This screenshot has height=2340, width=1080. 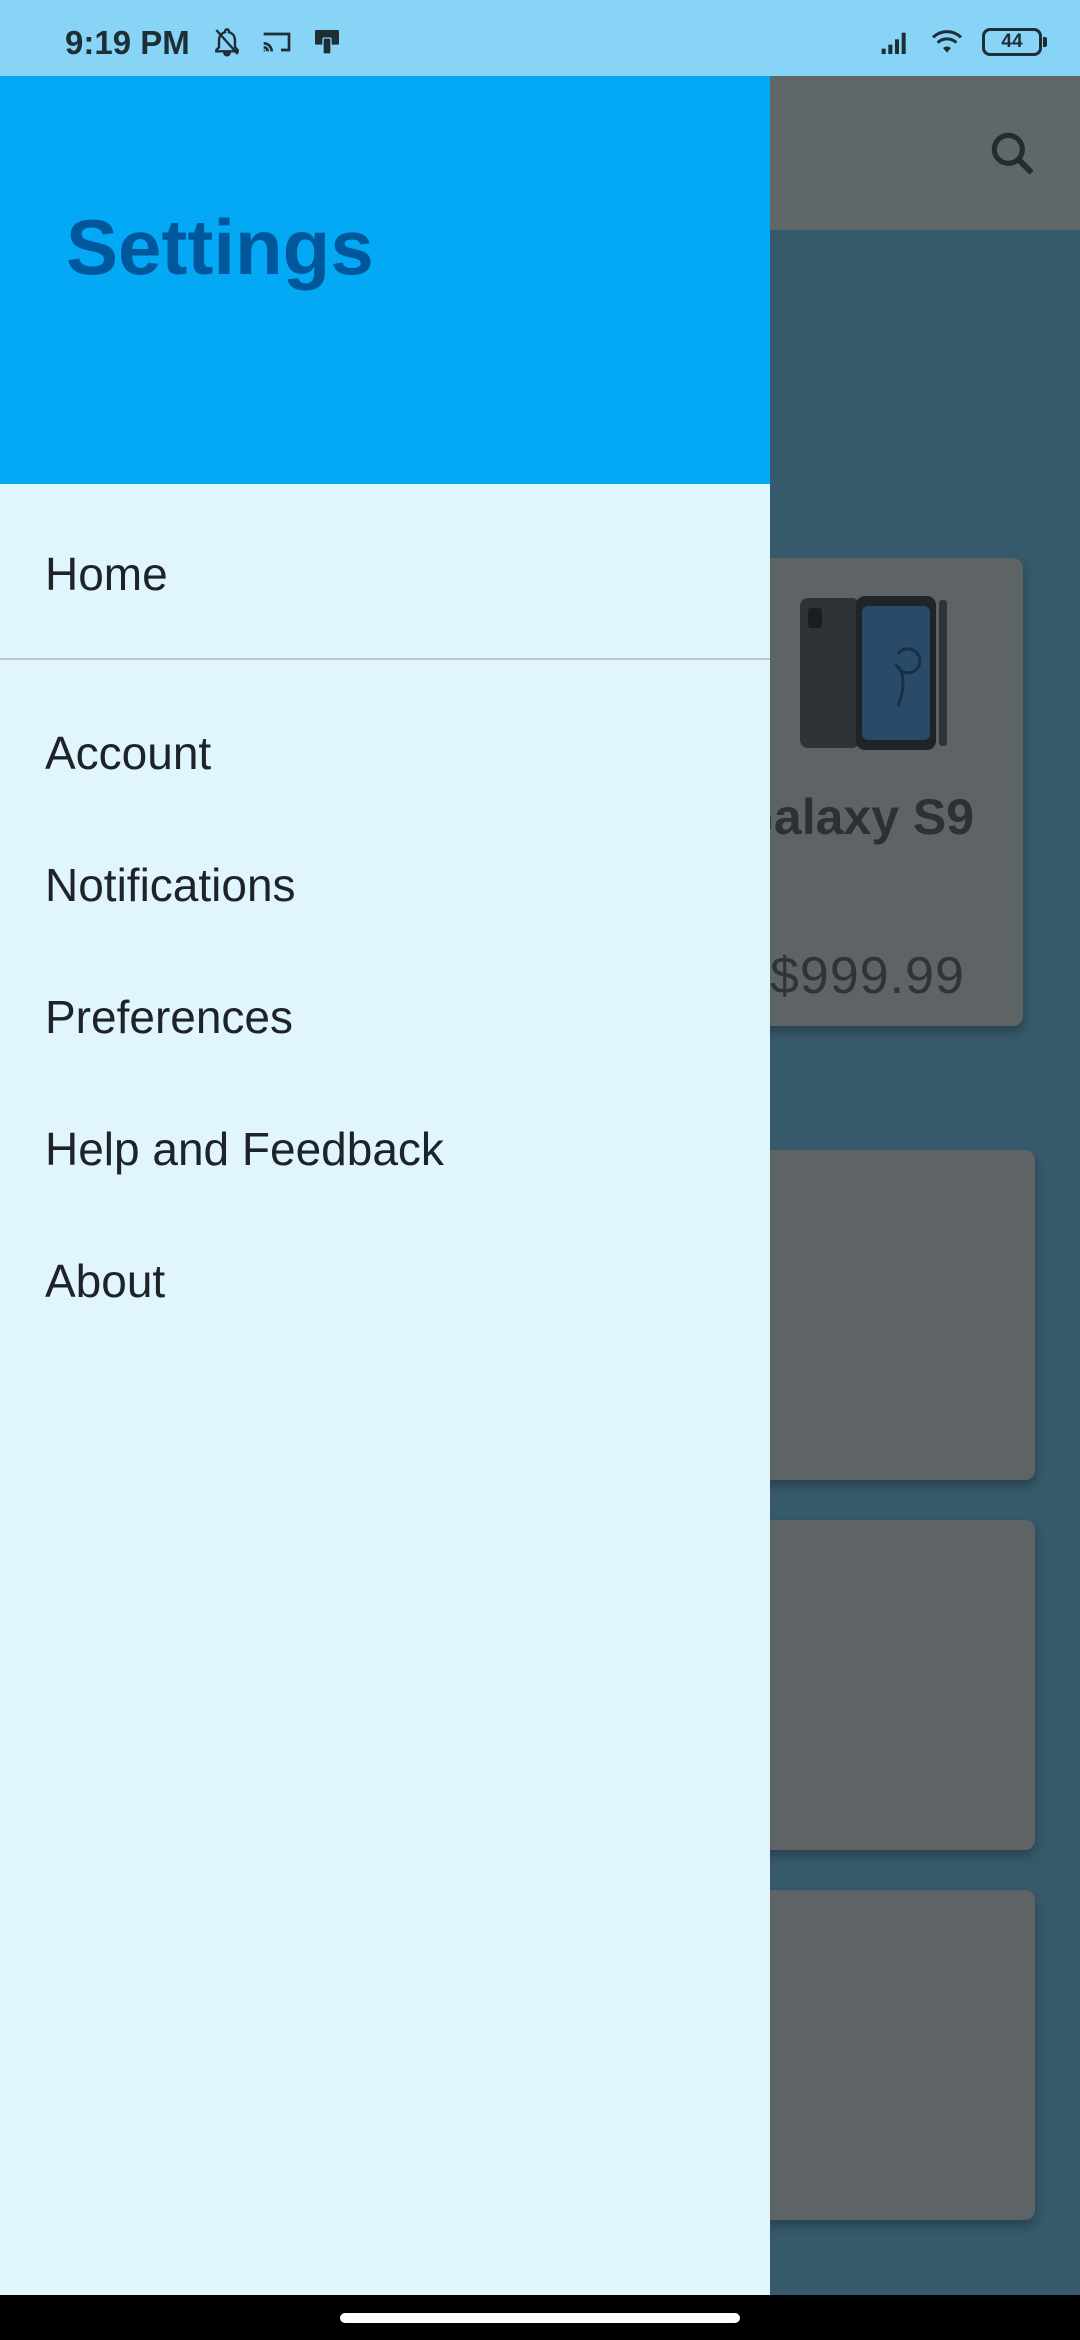 I want to click on menu-item-home: Home, so click(x=385, y=574).